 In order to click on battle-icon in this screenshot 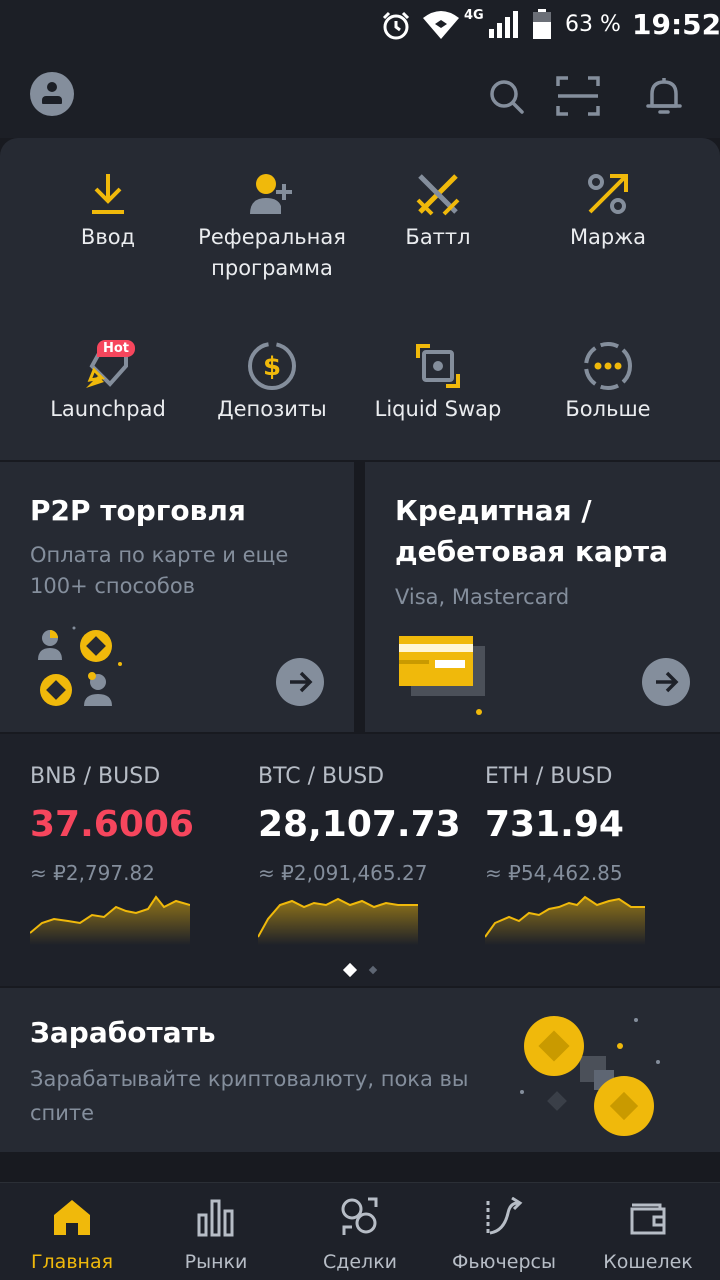, I will do `click(438, 195)`.